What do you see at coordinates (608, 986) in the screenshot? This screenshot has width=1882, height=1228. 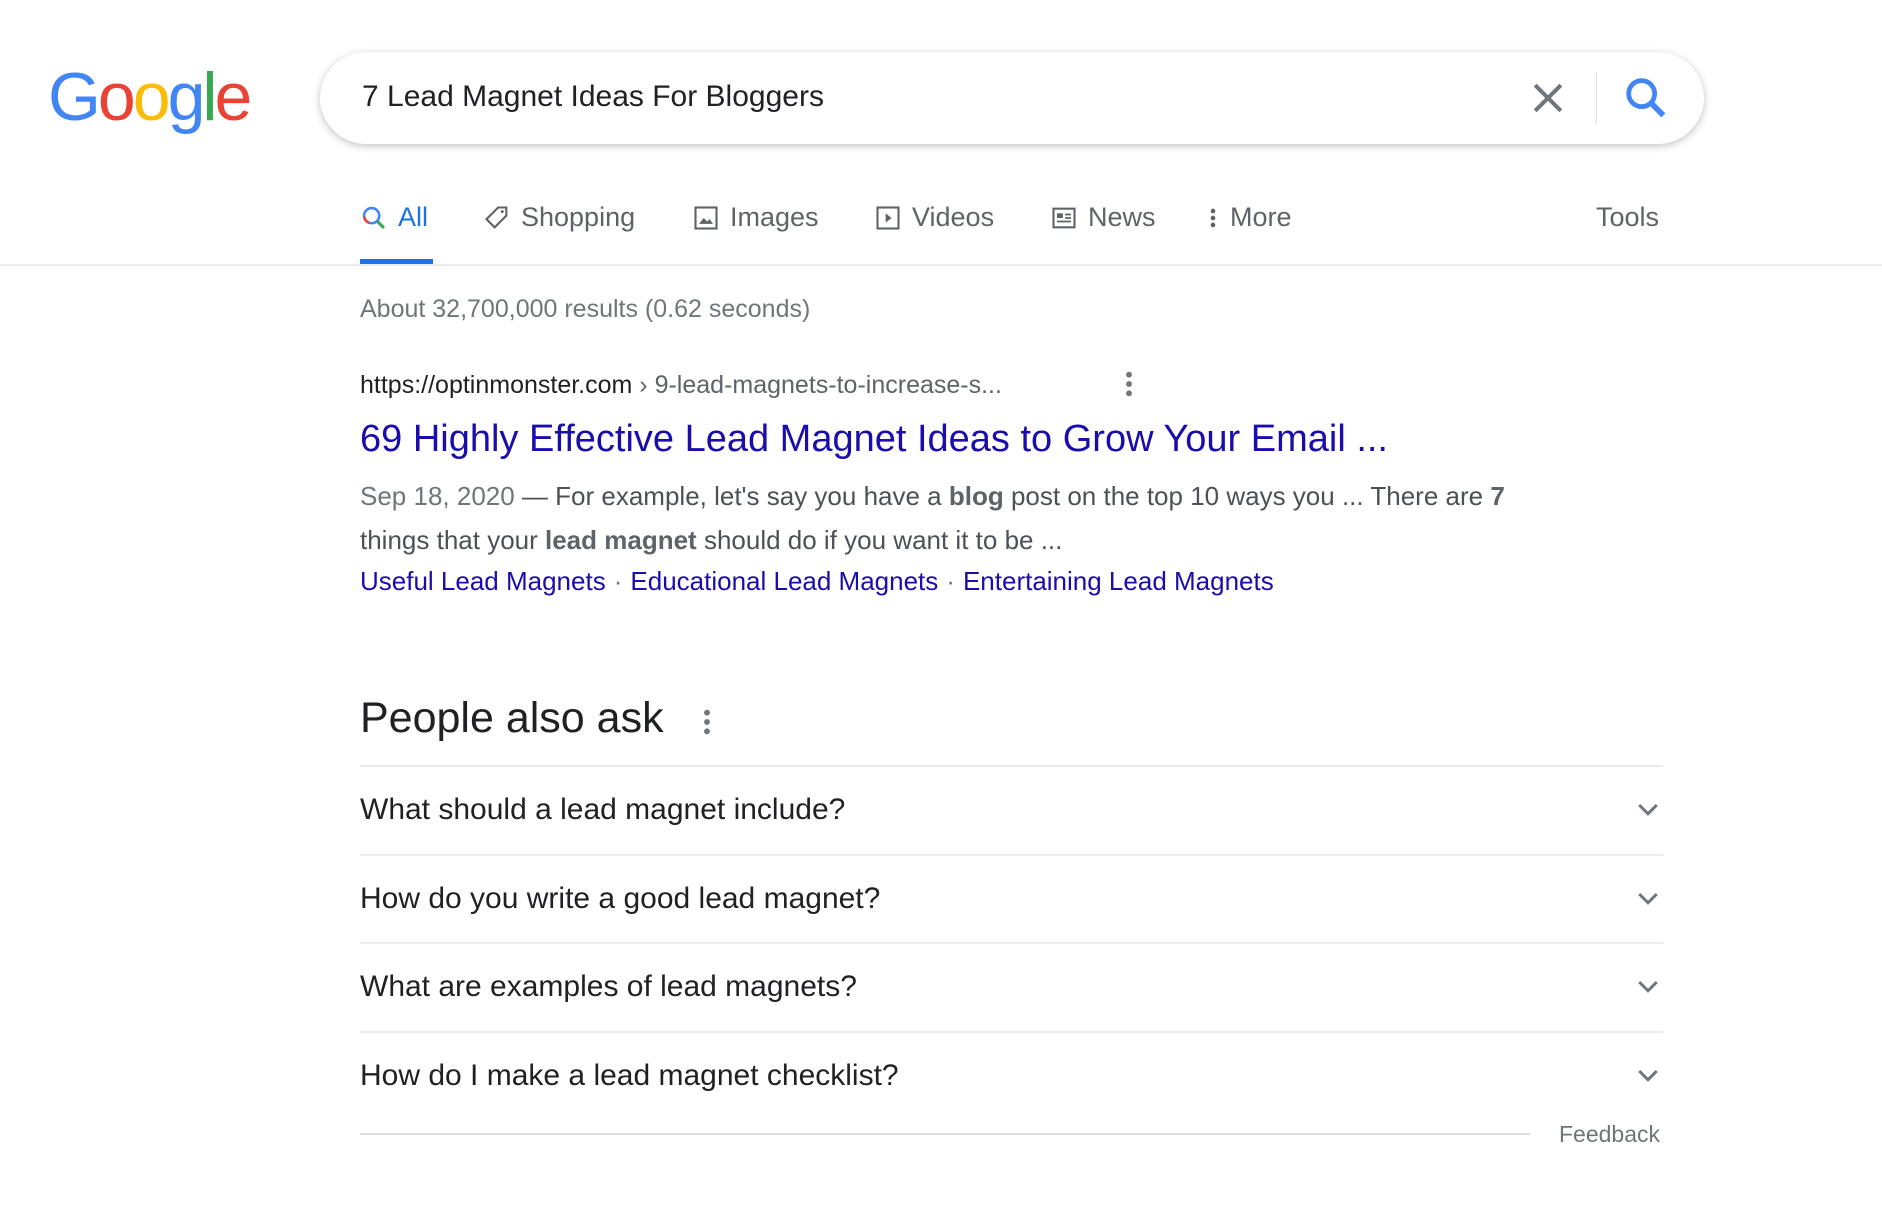 I see `question-text: What are examples of lead magnets?` at bounding box center [608, 986].